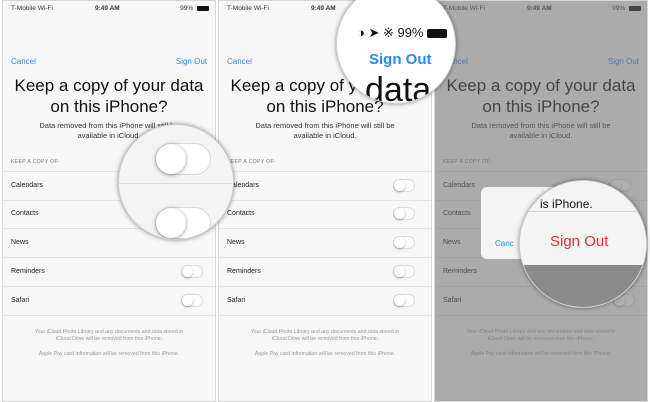  I want to click on magnifier-alert-sign-out: is iPhone. Sign Out, so click(583, 244).